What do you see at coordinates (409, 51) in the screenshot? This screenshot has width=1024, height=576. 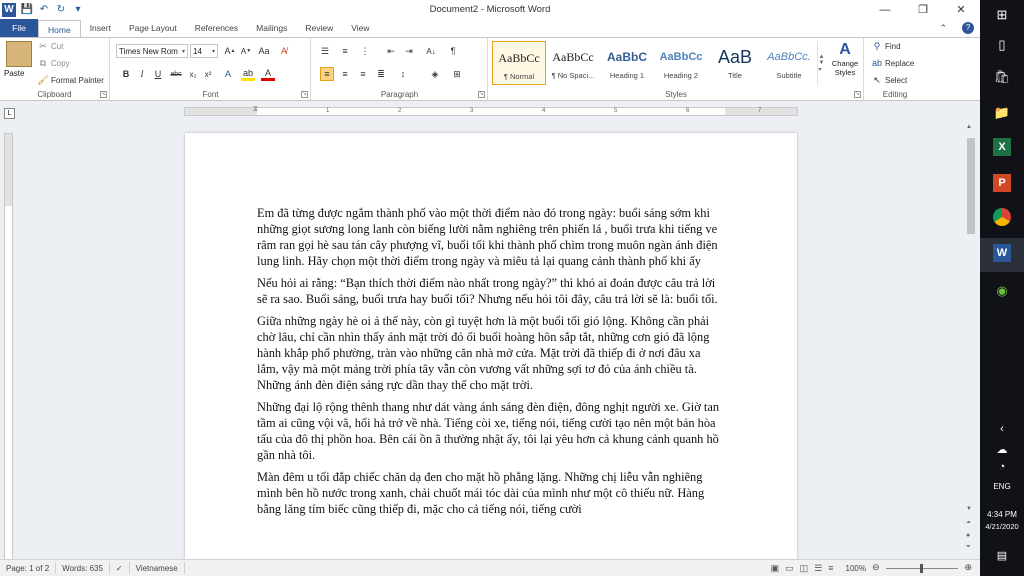 I see `increase-indent-icon: ⇥` at bounding box center [409, 51].